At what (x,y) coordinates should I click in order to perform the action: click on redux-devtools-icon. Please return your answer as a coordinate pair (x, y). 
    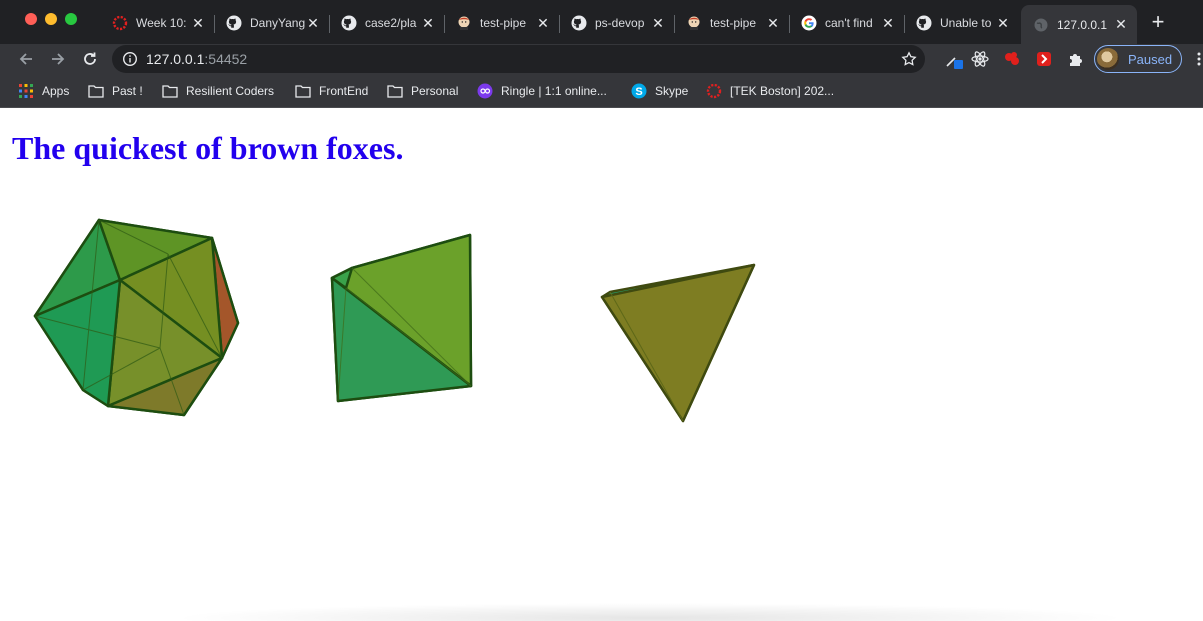
    Looking at the image, I should click on (1012, 59).